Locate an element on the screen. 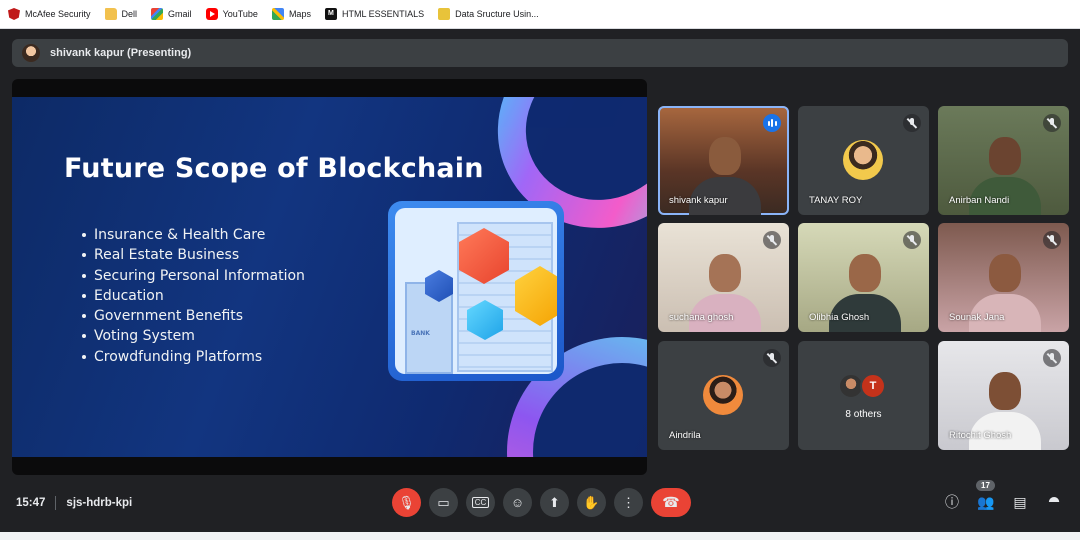  participant-tile: Ritochit Ghosh is located at coordinates (1003, 395).